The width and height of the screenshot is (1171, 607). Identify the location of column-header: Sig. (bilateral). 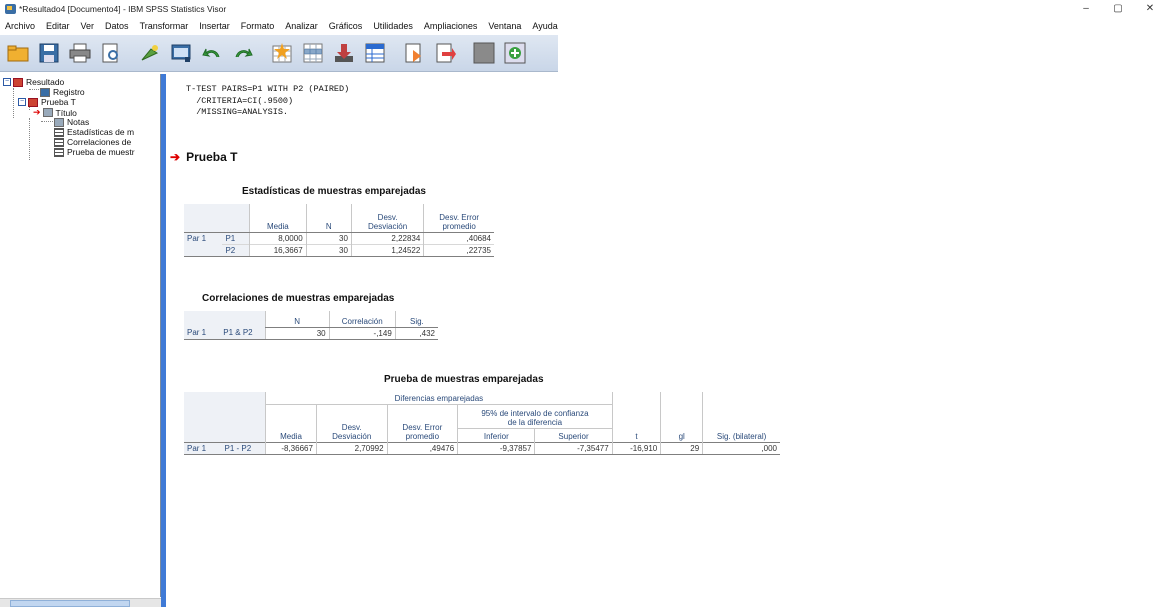
(741, 417).